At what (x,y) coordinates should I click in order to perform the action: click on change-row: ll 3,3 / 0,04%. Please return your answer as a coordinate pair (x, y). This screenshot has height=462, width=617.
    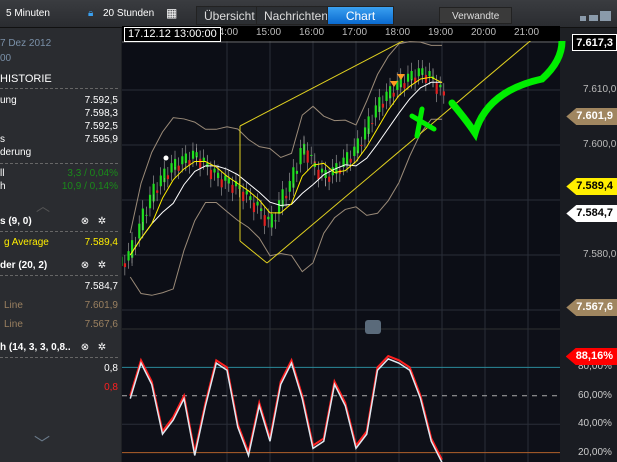
    Looking at the image, I should click on (59, 173).